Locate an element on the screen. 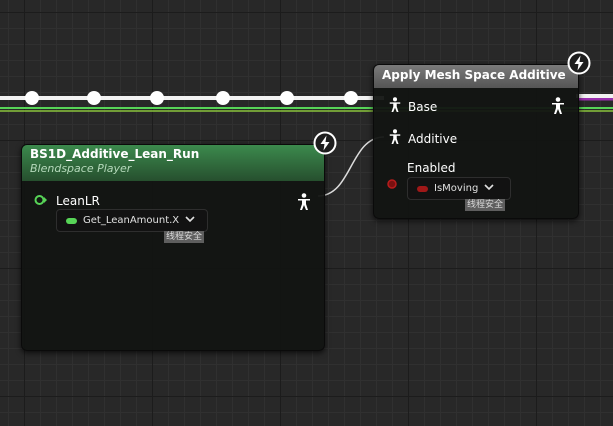 The width and height of the screenshot is (613, 426). leanlr-label: LeanLR is located at coordinates (78, 201).